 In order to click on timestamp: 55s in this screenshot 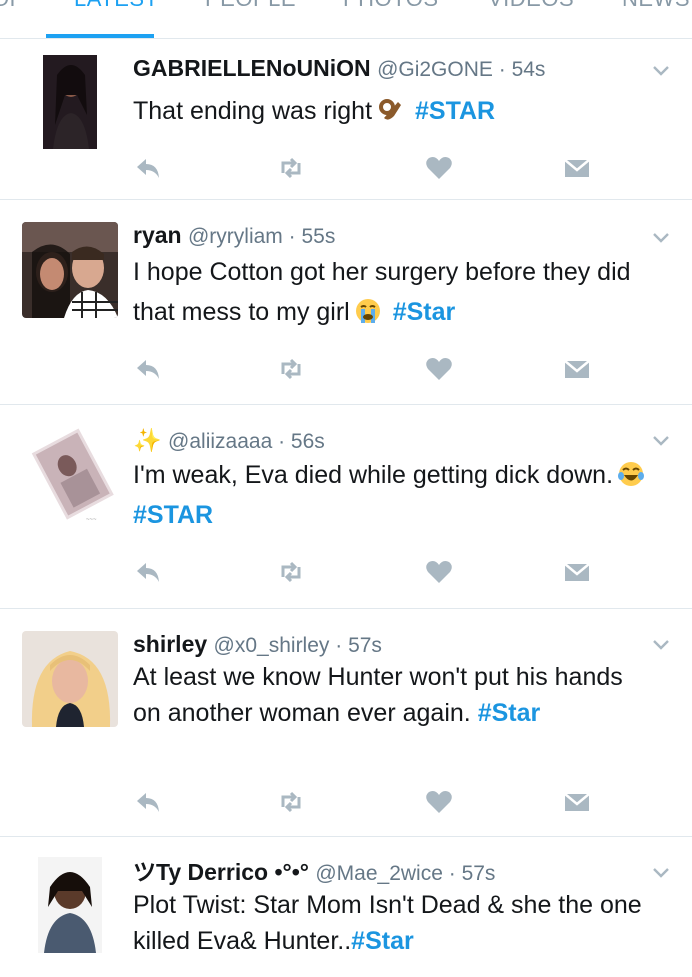, I will do `click(318, 236)`.